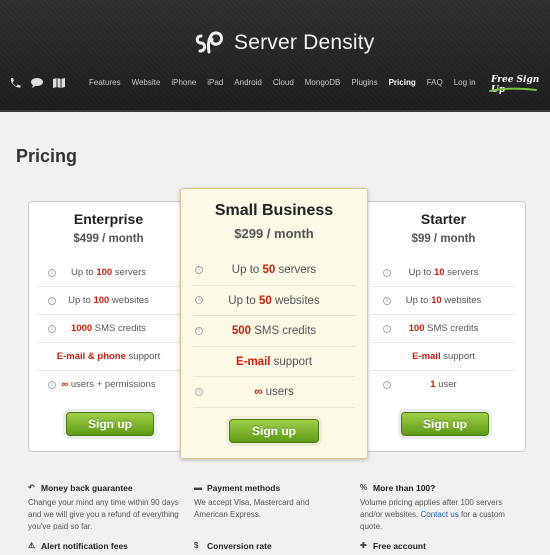 This screenshot has width=550, height=555. What do you see at coordinates (32, 545) in the screenshot?
I see `alert-icon: ⚠` at bounding box center [32, 545].